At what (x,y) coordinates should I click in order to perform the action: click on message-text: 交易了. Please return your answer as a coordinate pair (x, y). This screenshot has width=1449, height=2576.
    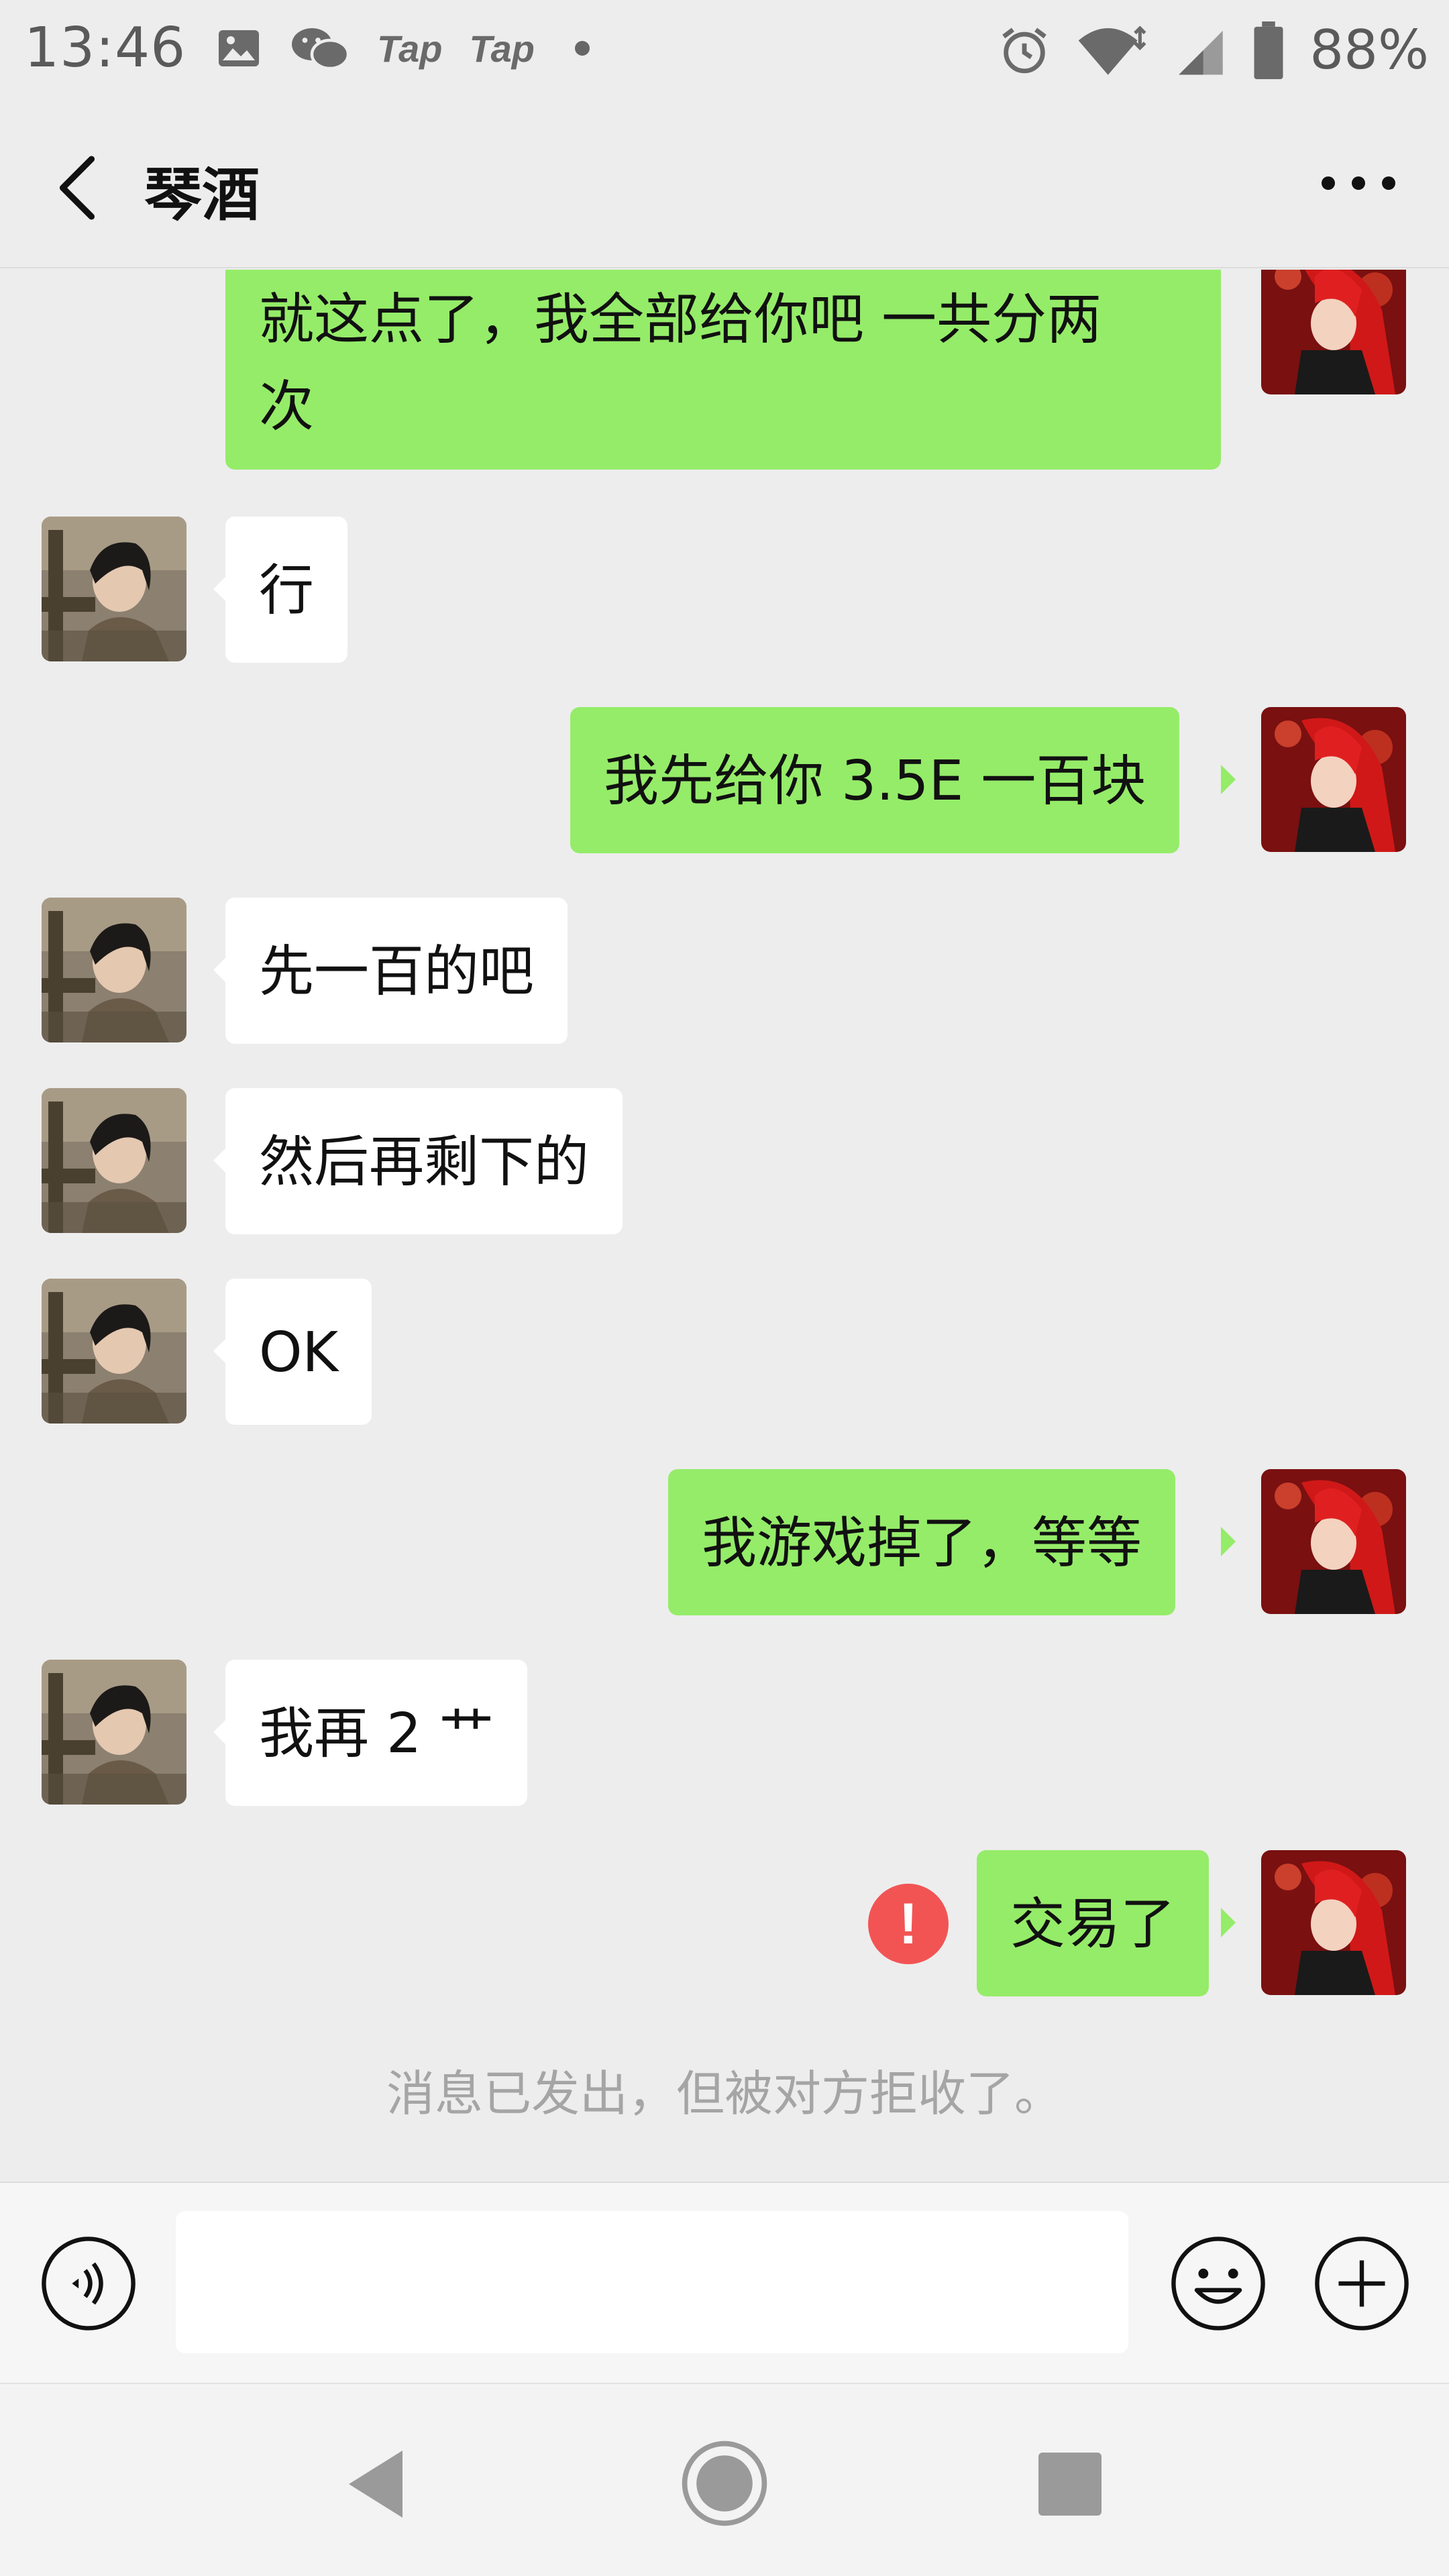
    Looking at the image, I should click on (1093, 1924).